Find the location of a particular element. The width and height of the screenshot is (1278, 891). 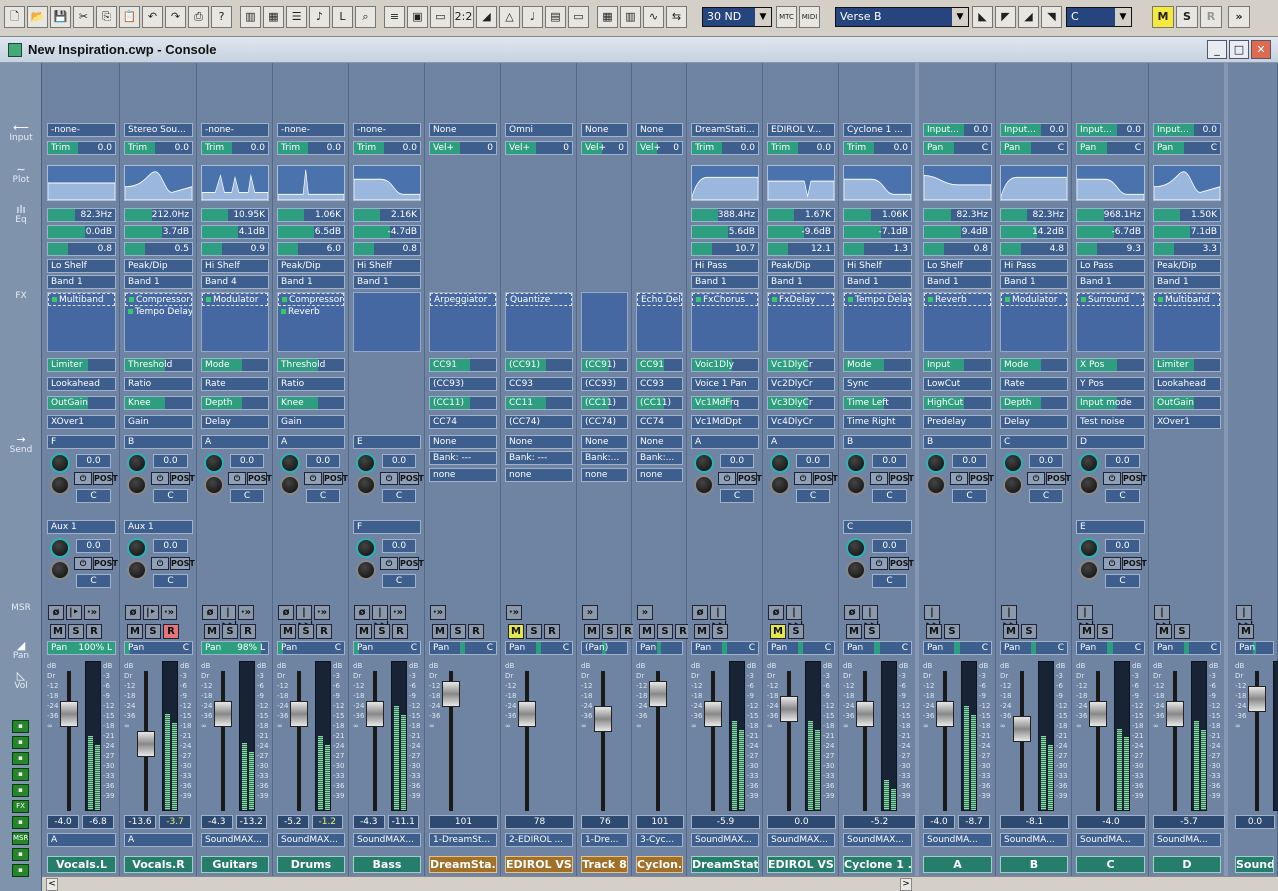

input-icon: ▪ is located at coordinates (20, 758).